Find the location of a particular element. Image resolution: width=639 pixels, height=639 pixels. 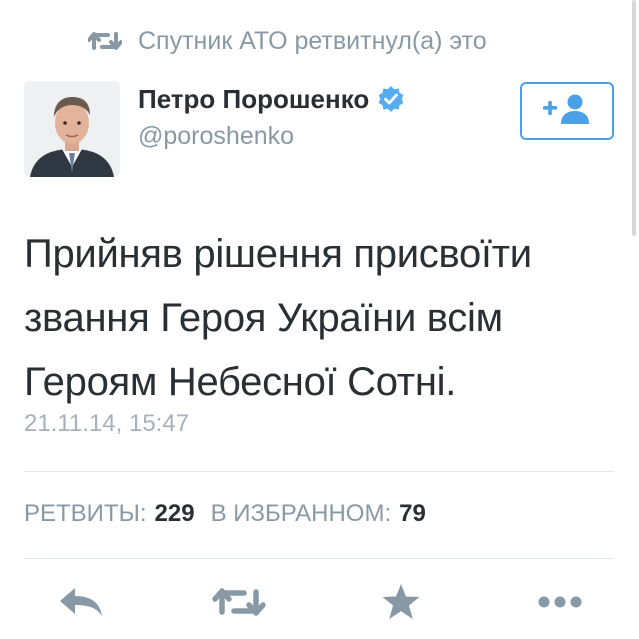

tweet-actions is located at coordinates (319, 604).